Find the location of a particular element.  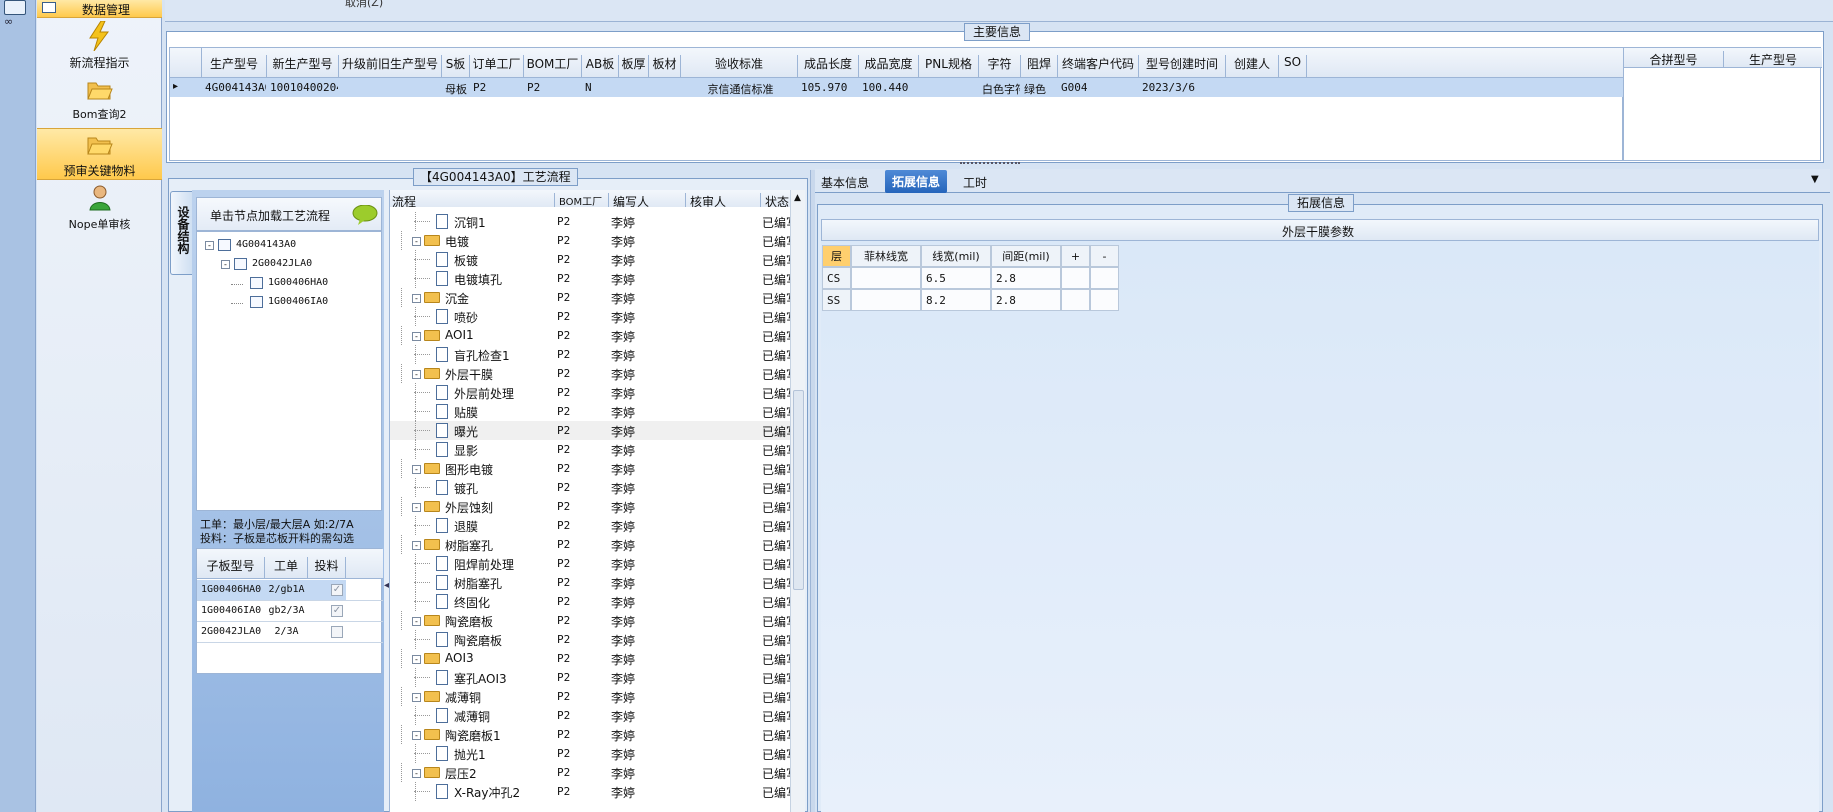

main-info-col-header: 阻焊 is located at coordinates (1039, 66).